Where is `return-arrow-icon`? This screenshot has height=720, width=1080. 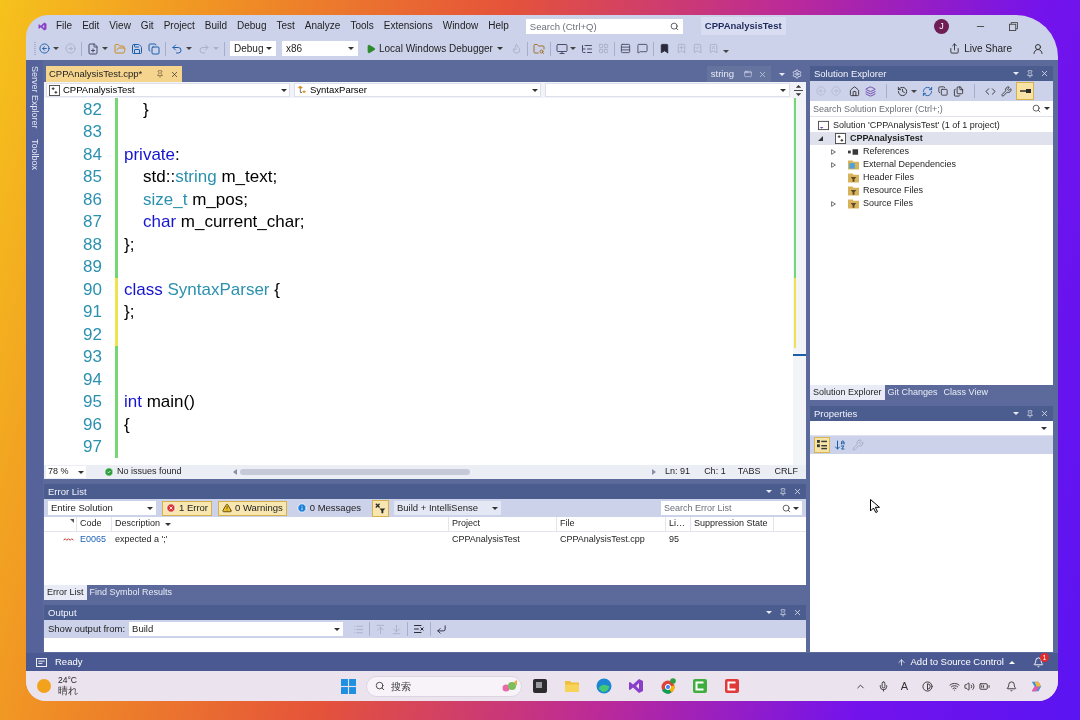
return-arrow-icon is located at coordinates (442, 629).